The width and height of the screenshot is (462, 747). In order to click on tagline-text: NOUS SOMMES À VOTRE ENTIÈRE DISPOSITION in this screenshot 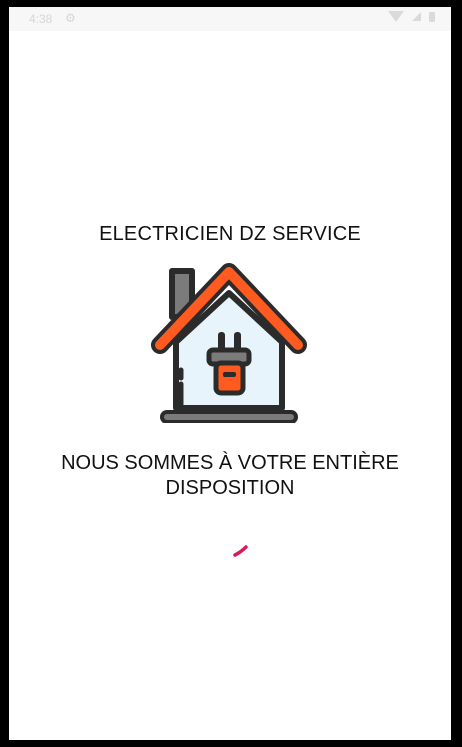, I will do `click(230, 475)`.